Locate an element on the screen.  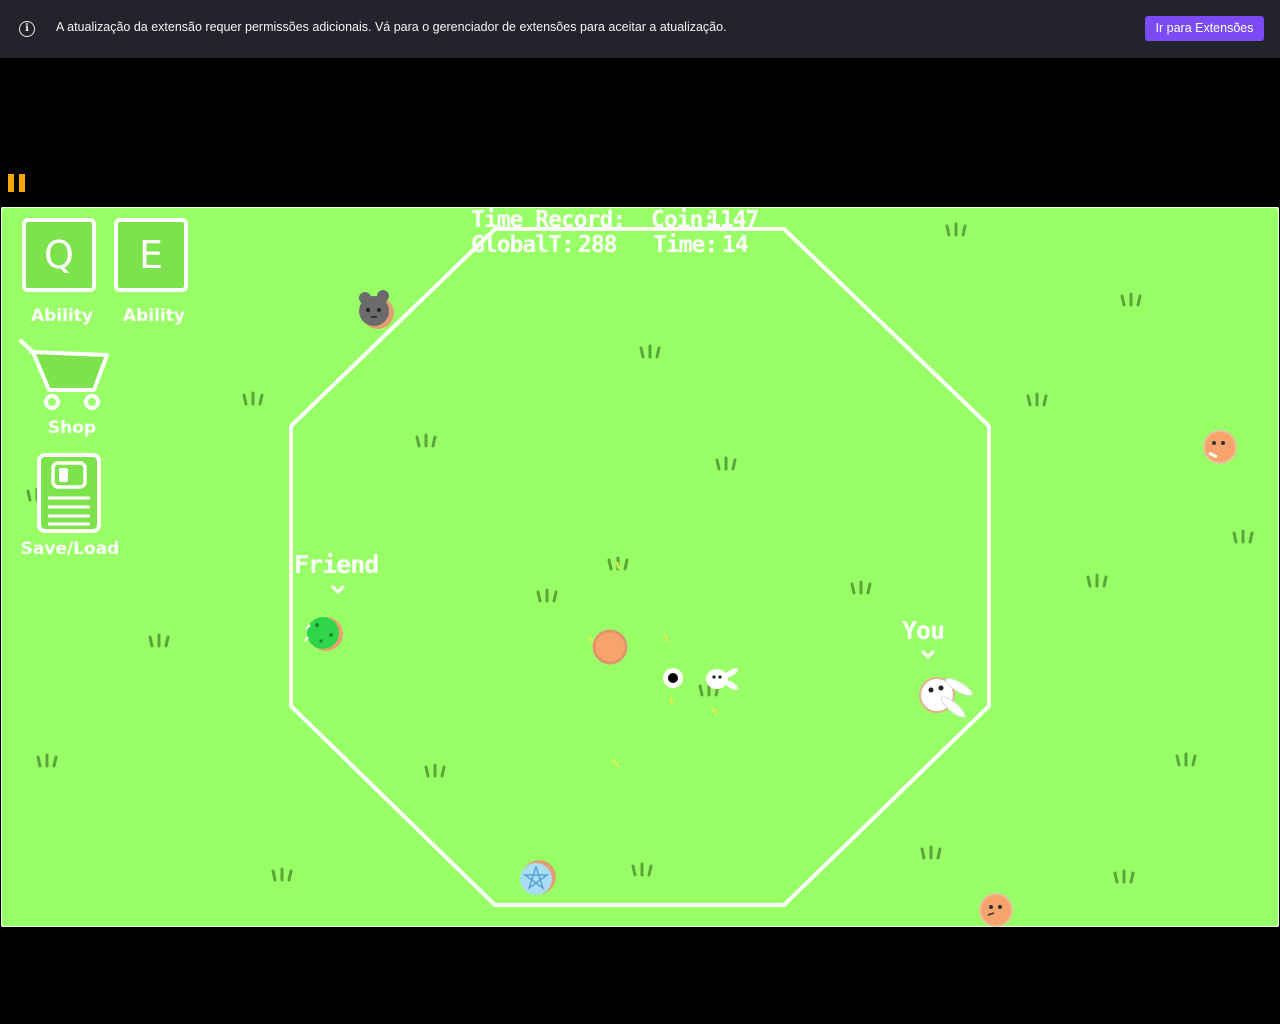
e-ability-key: E is located at coordinates (151, 255).